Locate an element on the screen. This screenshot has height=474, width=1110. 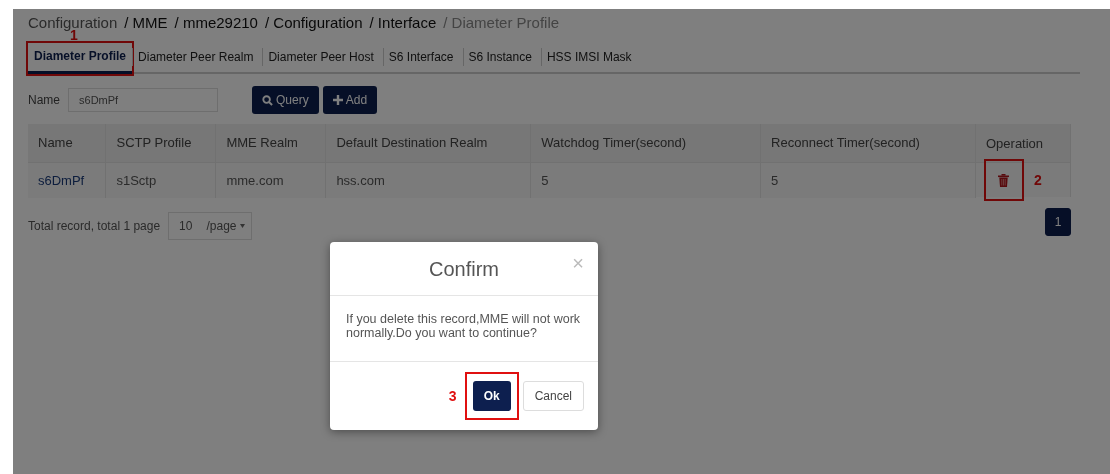
tab: Diameter Profile is located at coordinates (80, 58).